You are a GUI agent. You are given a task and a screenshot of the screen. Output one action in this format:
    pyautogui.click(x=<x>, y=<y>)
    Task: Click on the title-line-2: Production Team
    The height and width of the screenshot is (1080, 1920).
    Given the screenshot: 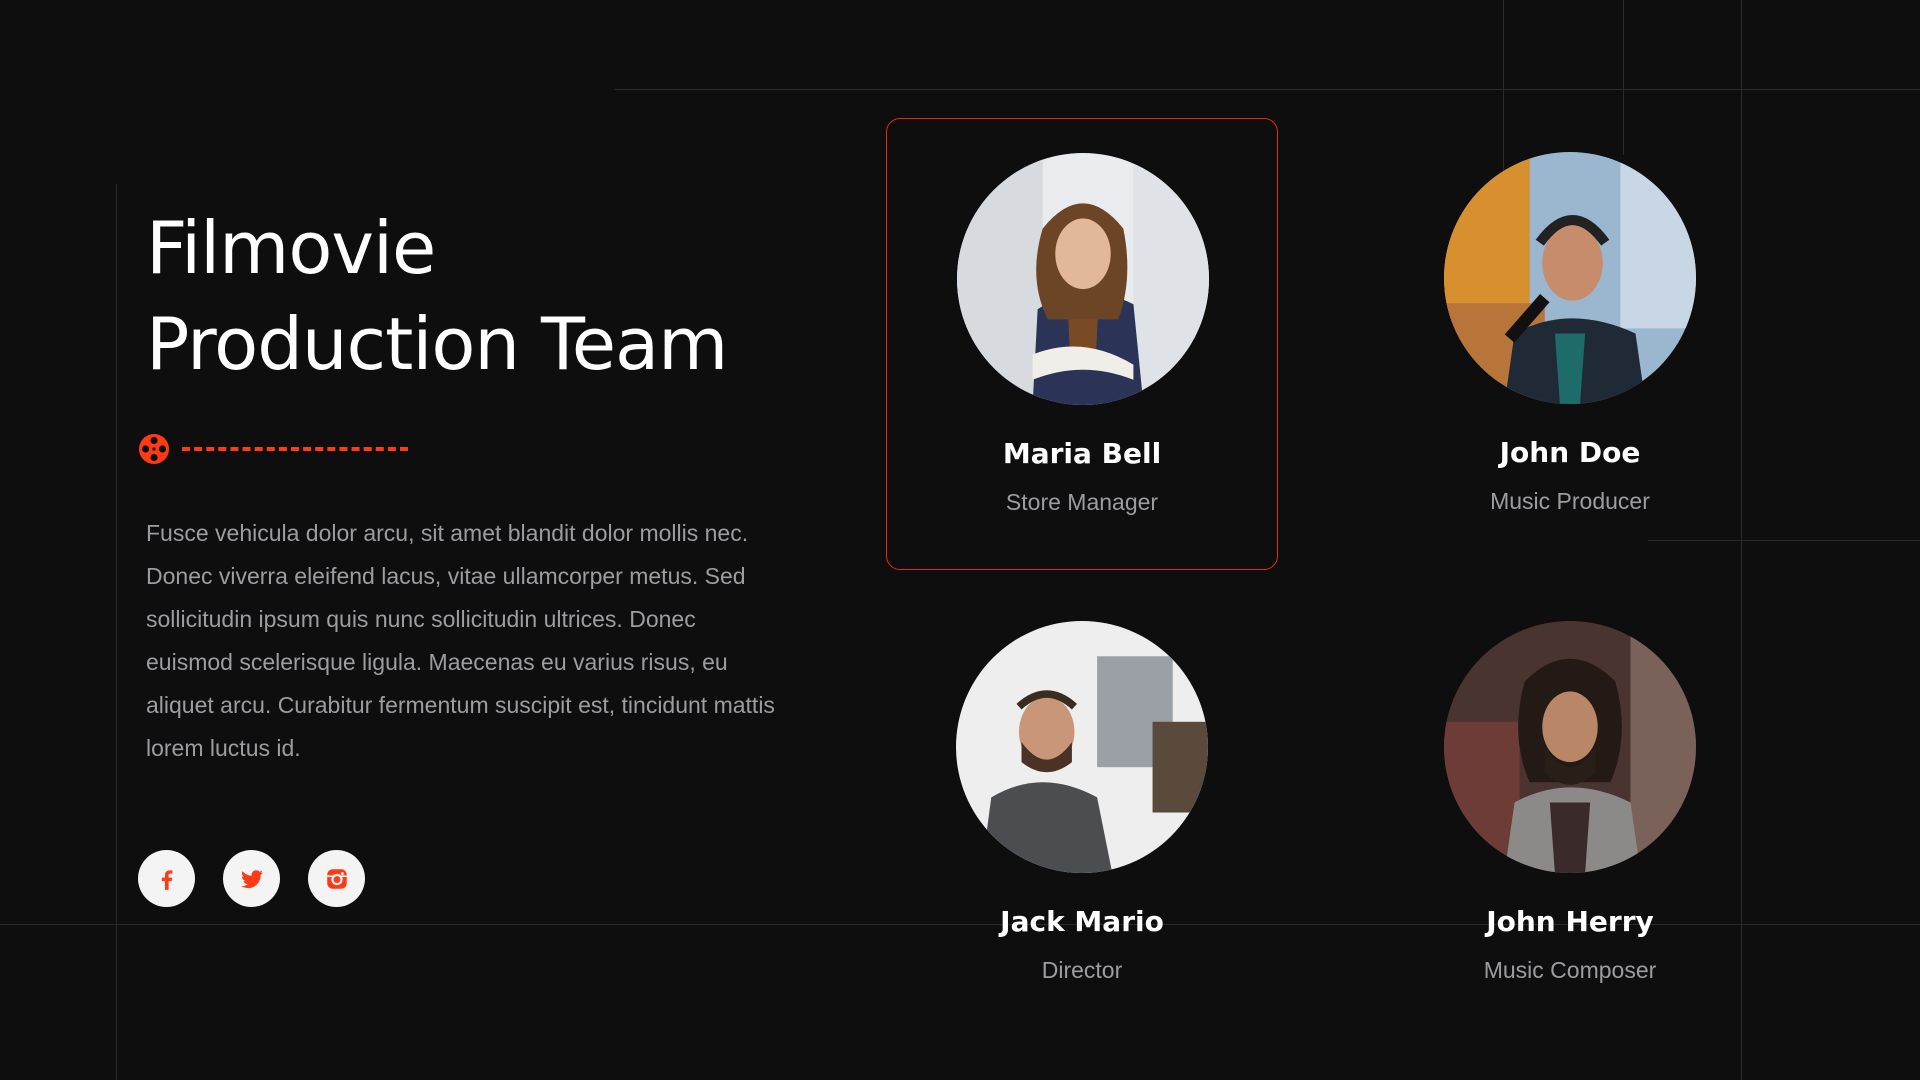 What is the action you would take?
    pyautogui.click(x=437, y=344)
    